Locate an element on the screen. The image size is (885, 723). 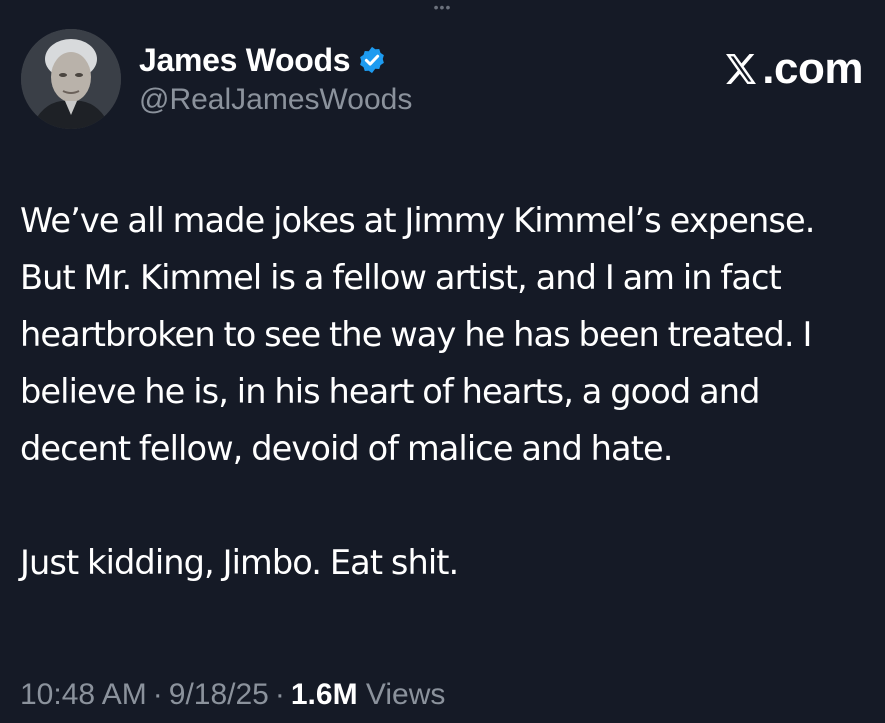
tweet-time: 10:48 AM is located at coordinates (83, 694).